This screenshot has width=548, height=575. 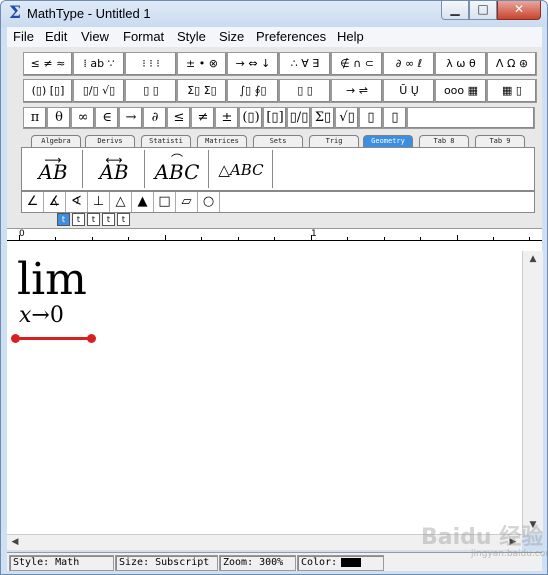 I want to click on menu-size: Size, so click(x=231, y=36).